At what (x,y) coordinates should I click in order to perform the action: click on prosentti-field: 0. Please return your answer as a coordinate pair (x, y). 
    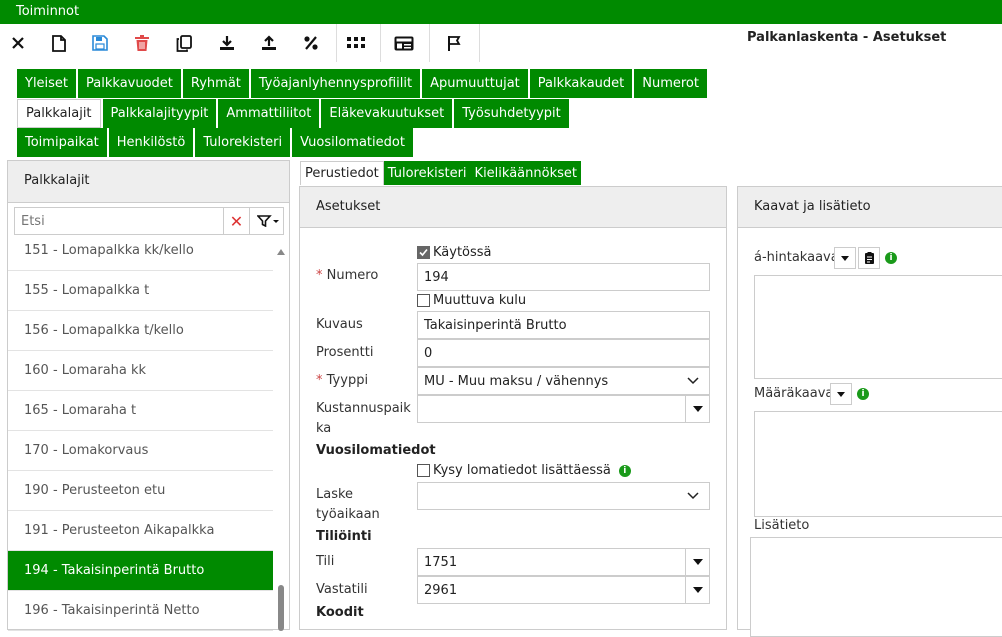
    Looking at the image, I should click on (563, 353).